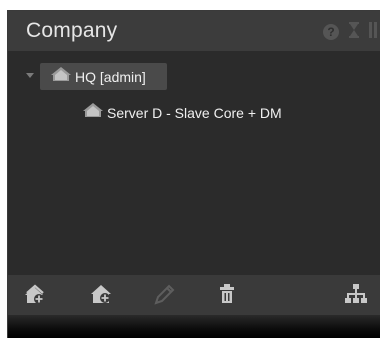  I want to click on add-site-button, so click(36, 296).